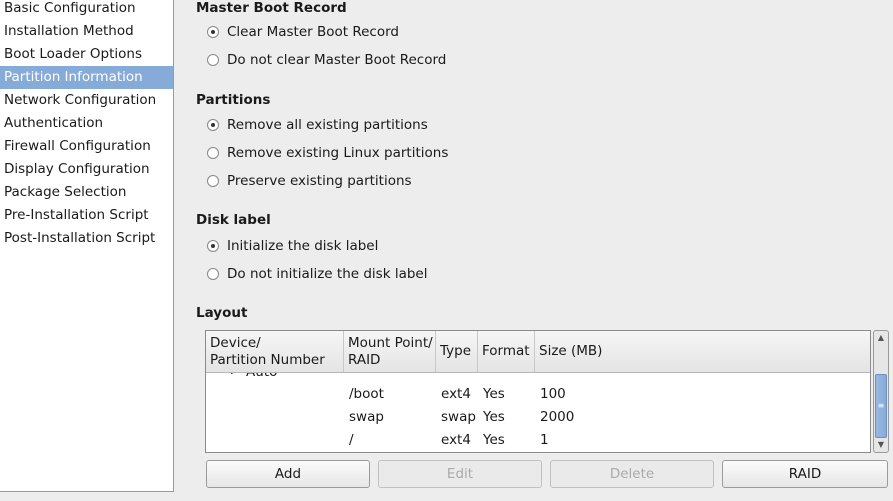 This screenshot has height=501, width=893. What do you see at coordinates (337, 60) in the screenshot?
I see `radio-label: Do not clear Master Boot Record` at bounding box center [337, 60].